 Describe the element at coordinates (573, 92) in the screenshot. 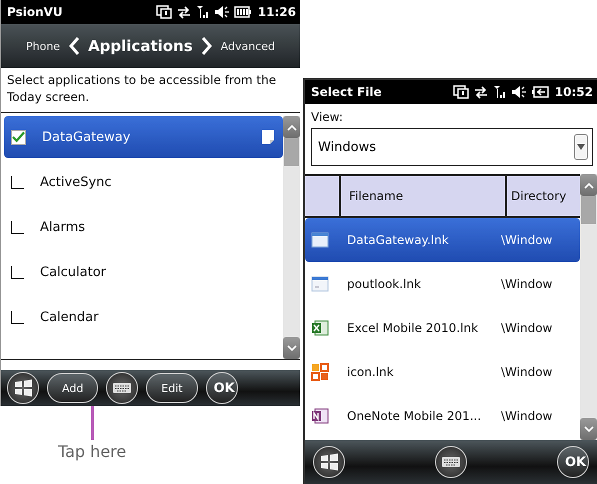

I see `clock-time: 10:52` at that location.